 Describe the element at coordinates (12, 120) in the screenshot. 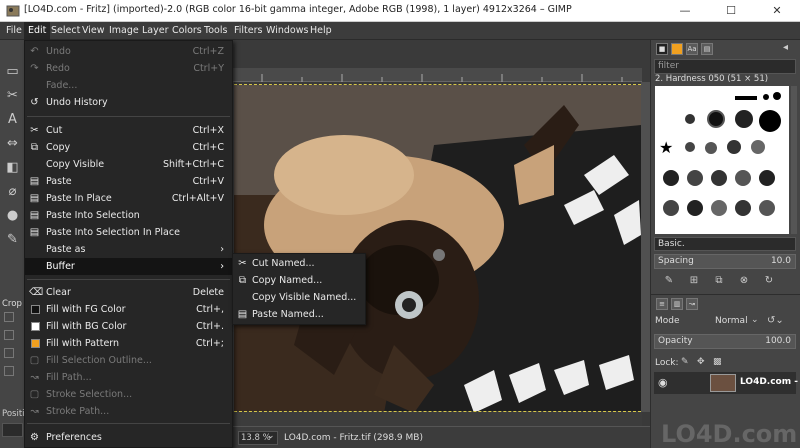

I see `text-tool-icon: A` at that location.